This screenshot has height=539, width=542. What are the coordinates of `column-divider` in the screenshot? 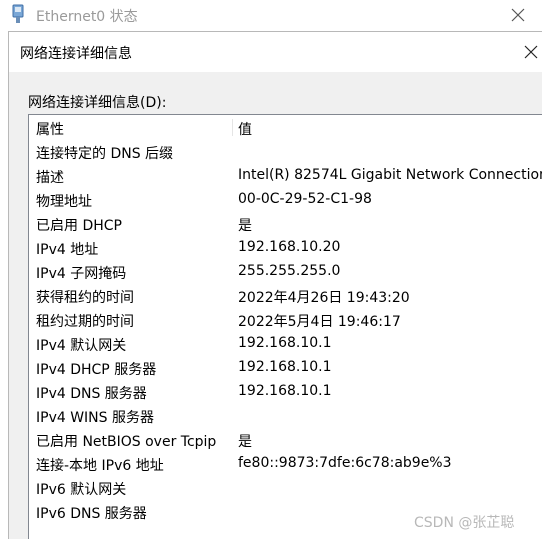 It's located at (232, 127).